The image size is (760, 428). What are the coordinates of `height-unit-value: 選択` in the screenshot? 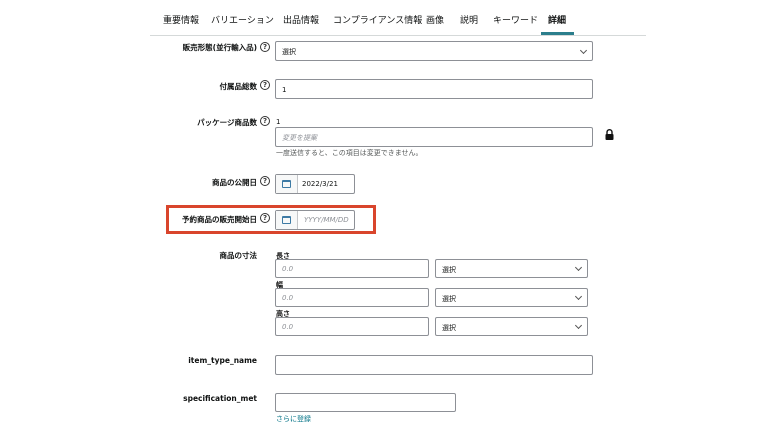 It's located at (449, 328).